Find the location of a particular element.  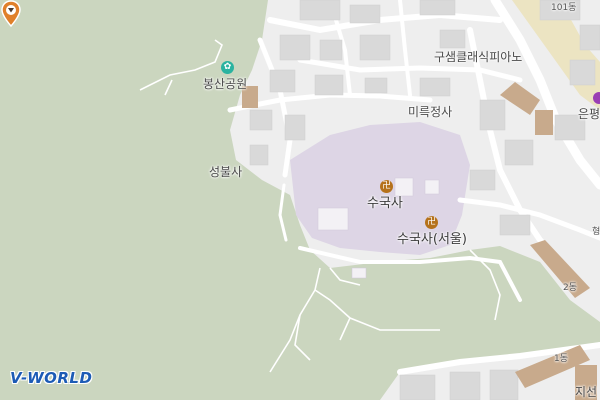

temple-icon: 卍 is located at coordinates (386, 186).